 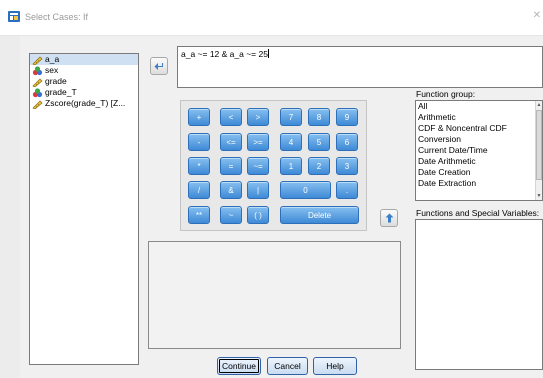 What do you see at coordinates (258, 166) in the screenshot?
I see `key-not-equal: ~=` at bounding box center [258, 166].